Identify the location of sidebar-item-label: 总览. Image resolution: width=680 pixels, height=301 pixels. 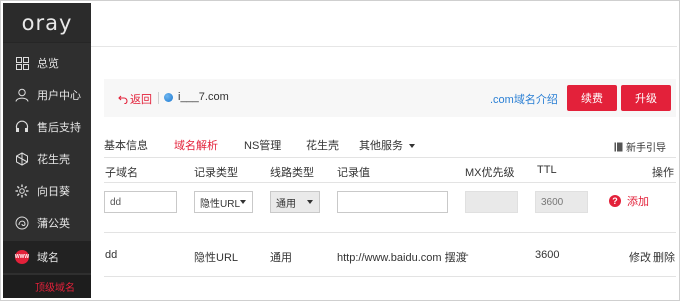
(48, 64).